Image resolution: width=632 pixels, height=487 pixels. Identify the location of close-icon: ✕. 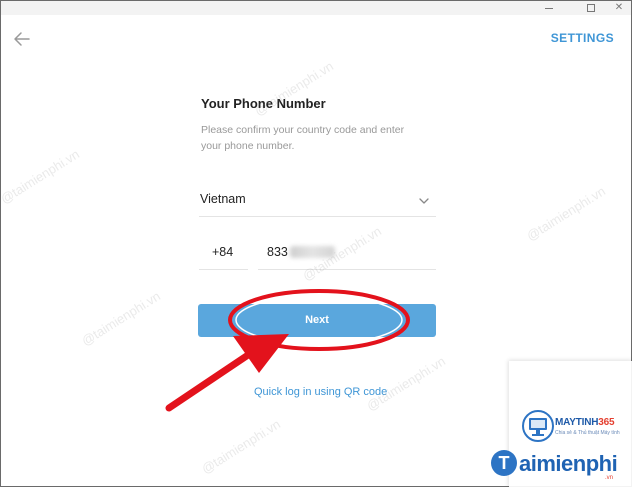
(619, 7).